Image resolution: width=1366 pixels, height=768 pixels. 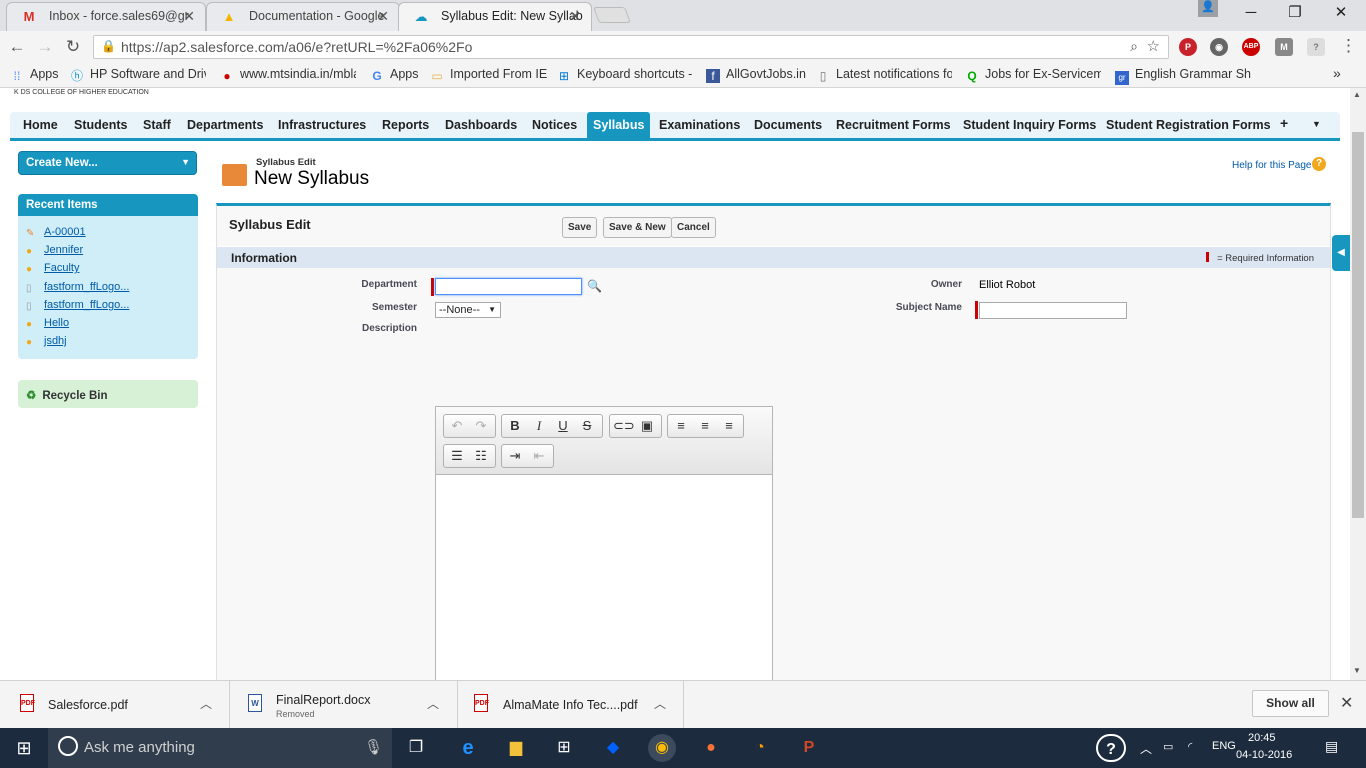 What do you see at coordinates (373, 747) in the screenshot?
I see `microphone-icon: 🎙` at bounding box center [373, 747].